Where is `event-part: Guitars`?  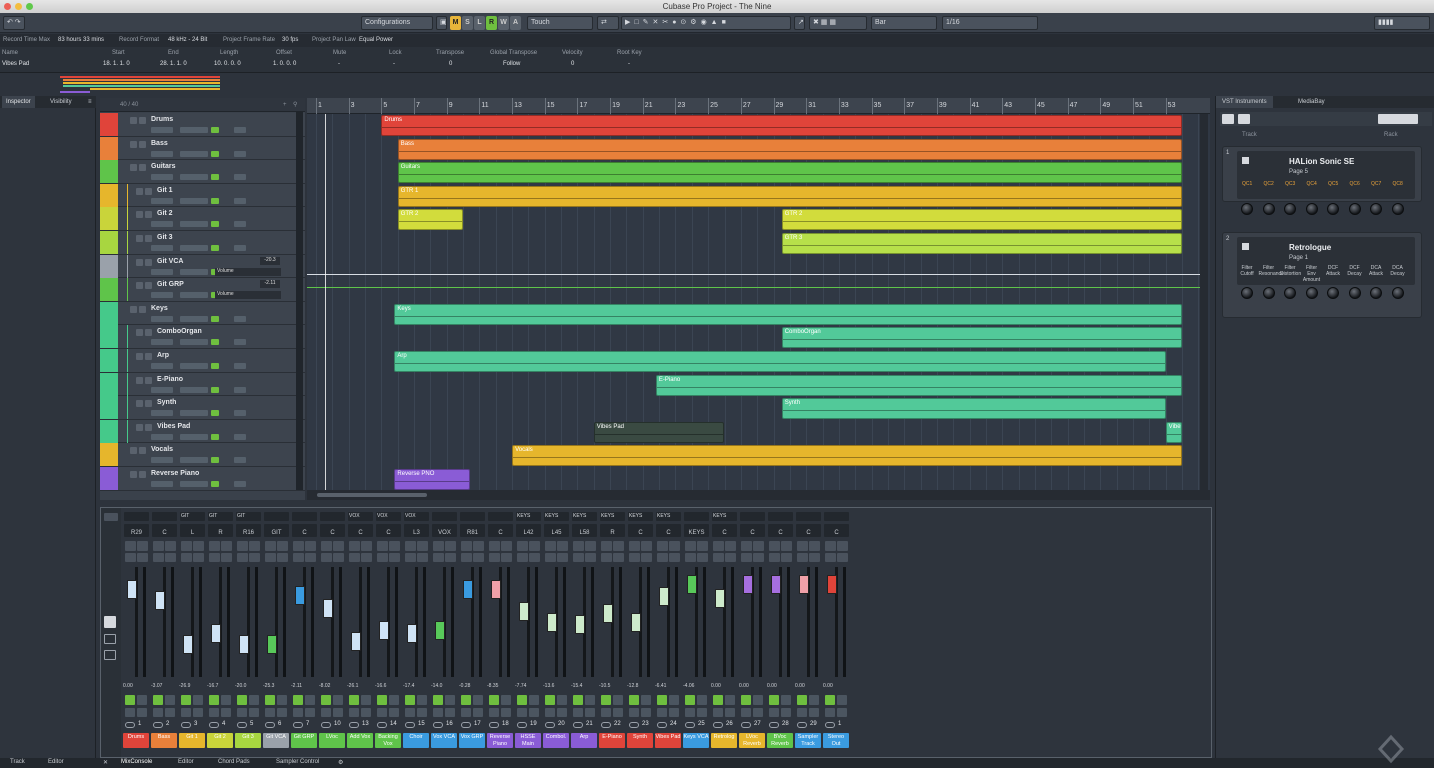
event-part: Guitars is located at coordinates (789, 173).